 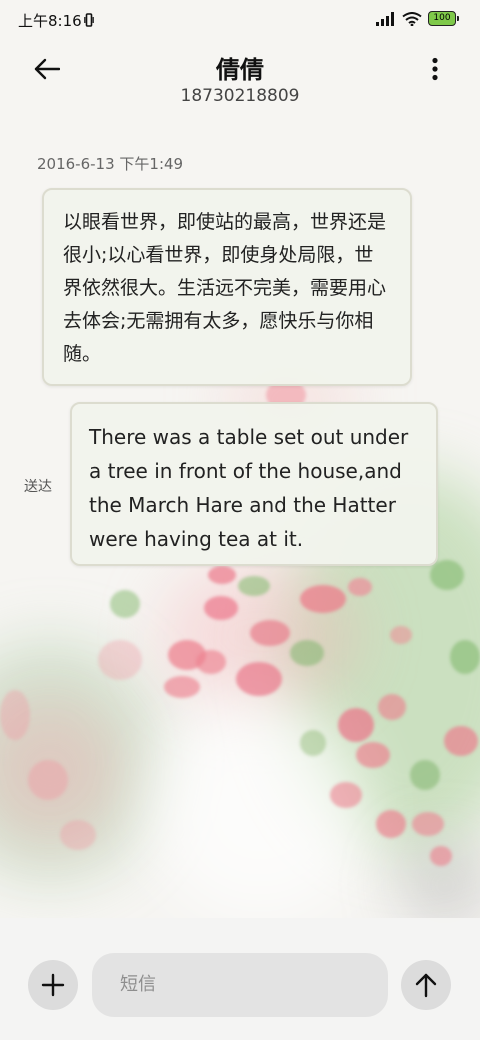 I want to click on signal-icon, so click(x=385, y=18).